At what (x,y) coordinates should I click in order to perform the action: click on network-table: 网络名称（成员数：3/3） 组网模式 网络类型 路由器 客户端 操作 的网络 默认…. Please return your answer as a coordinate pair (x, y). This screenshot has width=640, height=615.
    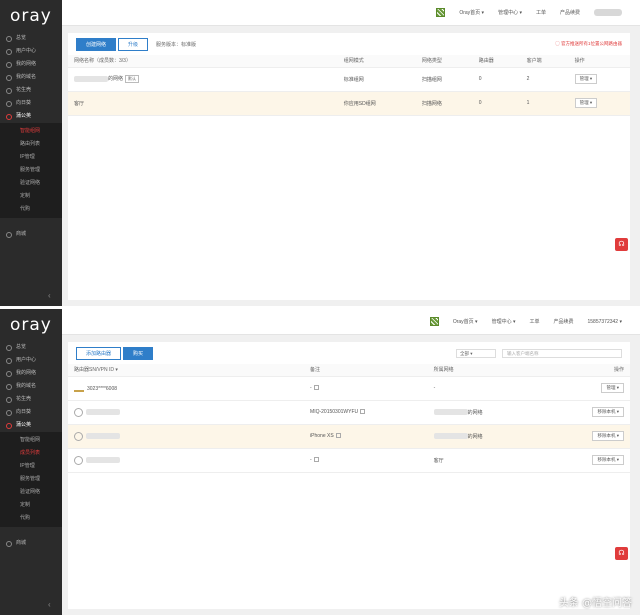
    Looking at the image, I should click on (349, 85).